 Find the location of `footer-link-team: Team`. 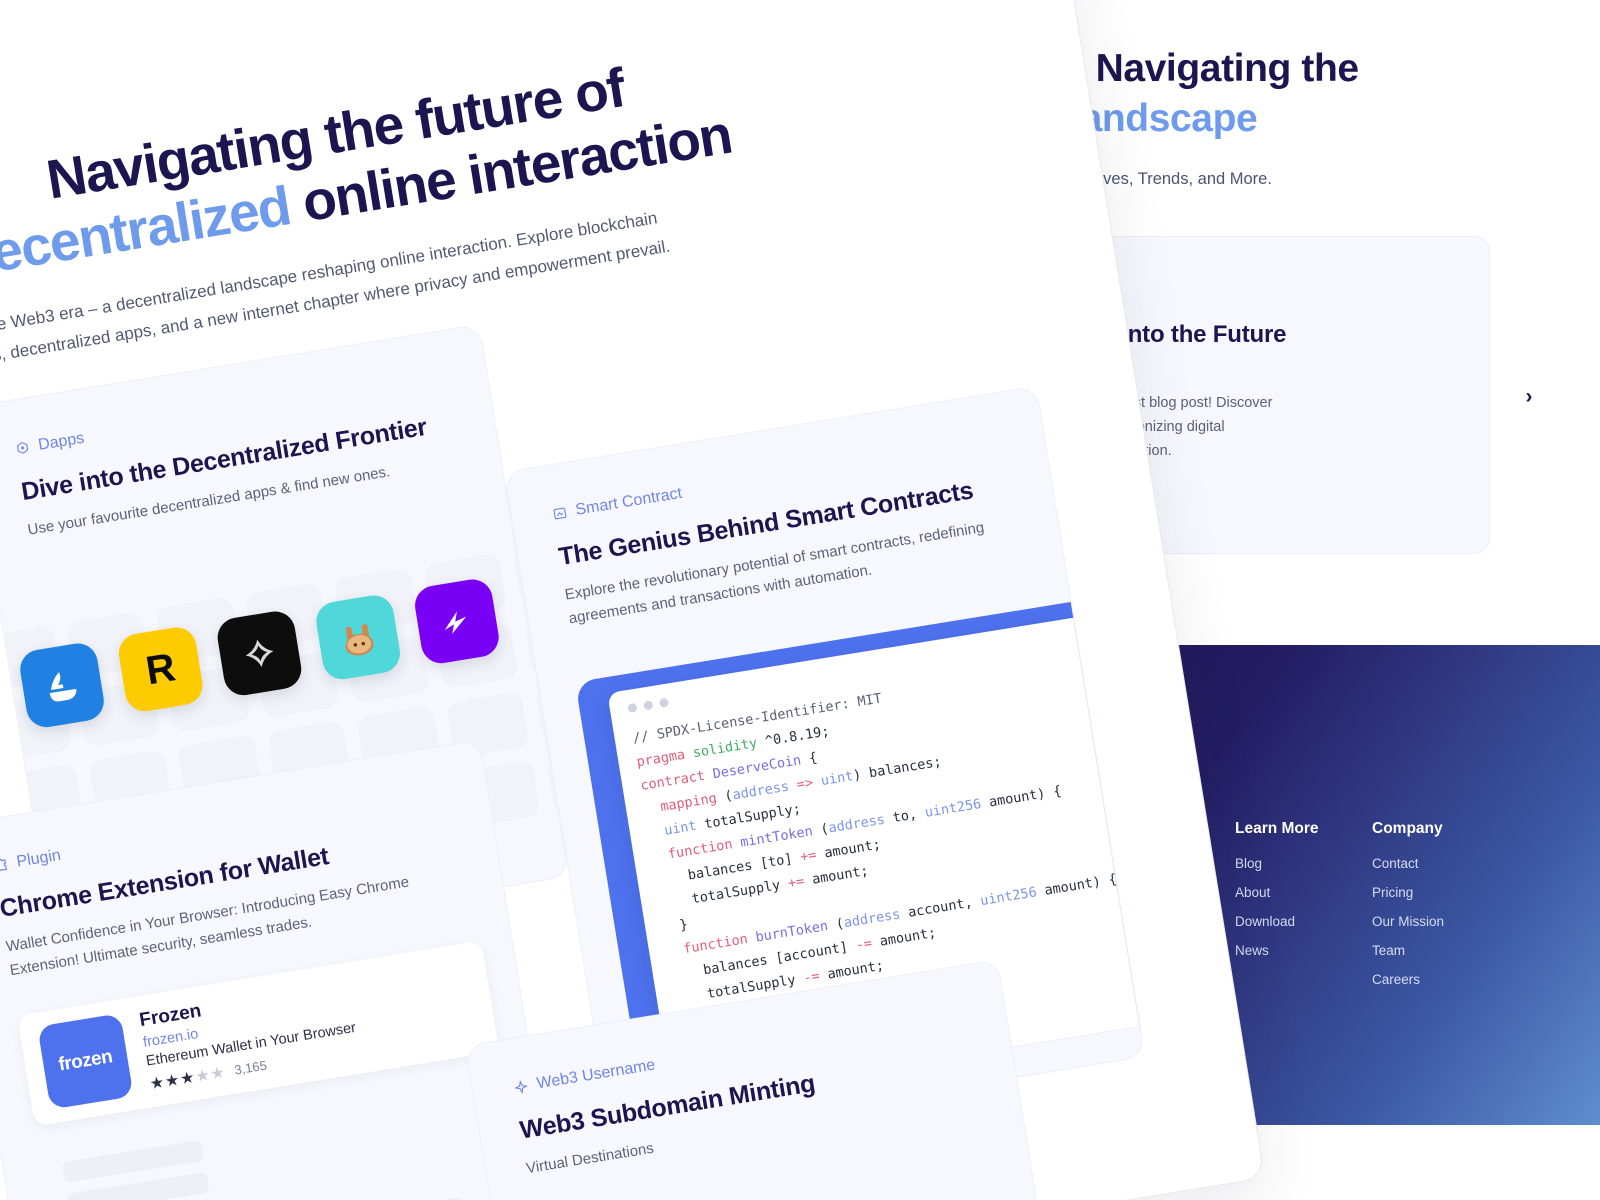

footer-link-team: Team is located at coordinates (1440, 950).